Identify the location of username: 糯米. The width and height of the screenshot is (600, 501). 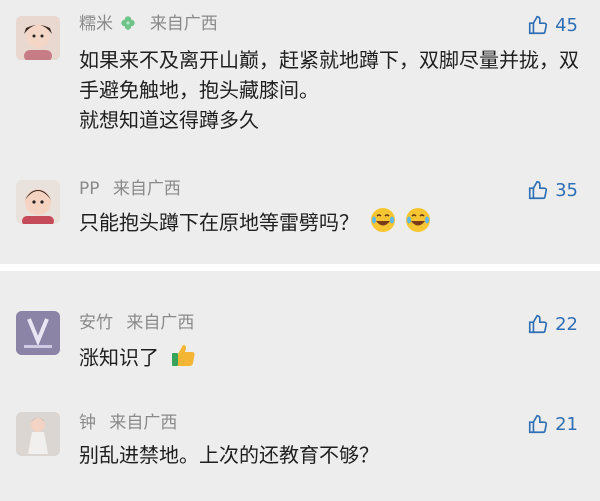
(96, 24).